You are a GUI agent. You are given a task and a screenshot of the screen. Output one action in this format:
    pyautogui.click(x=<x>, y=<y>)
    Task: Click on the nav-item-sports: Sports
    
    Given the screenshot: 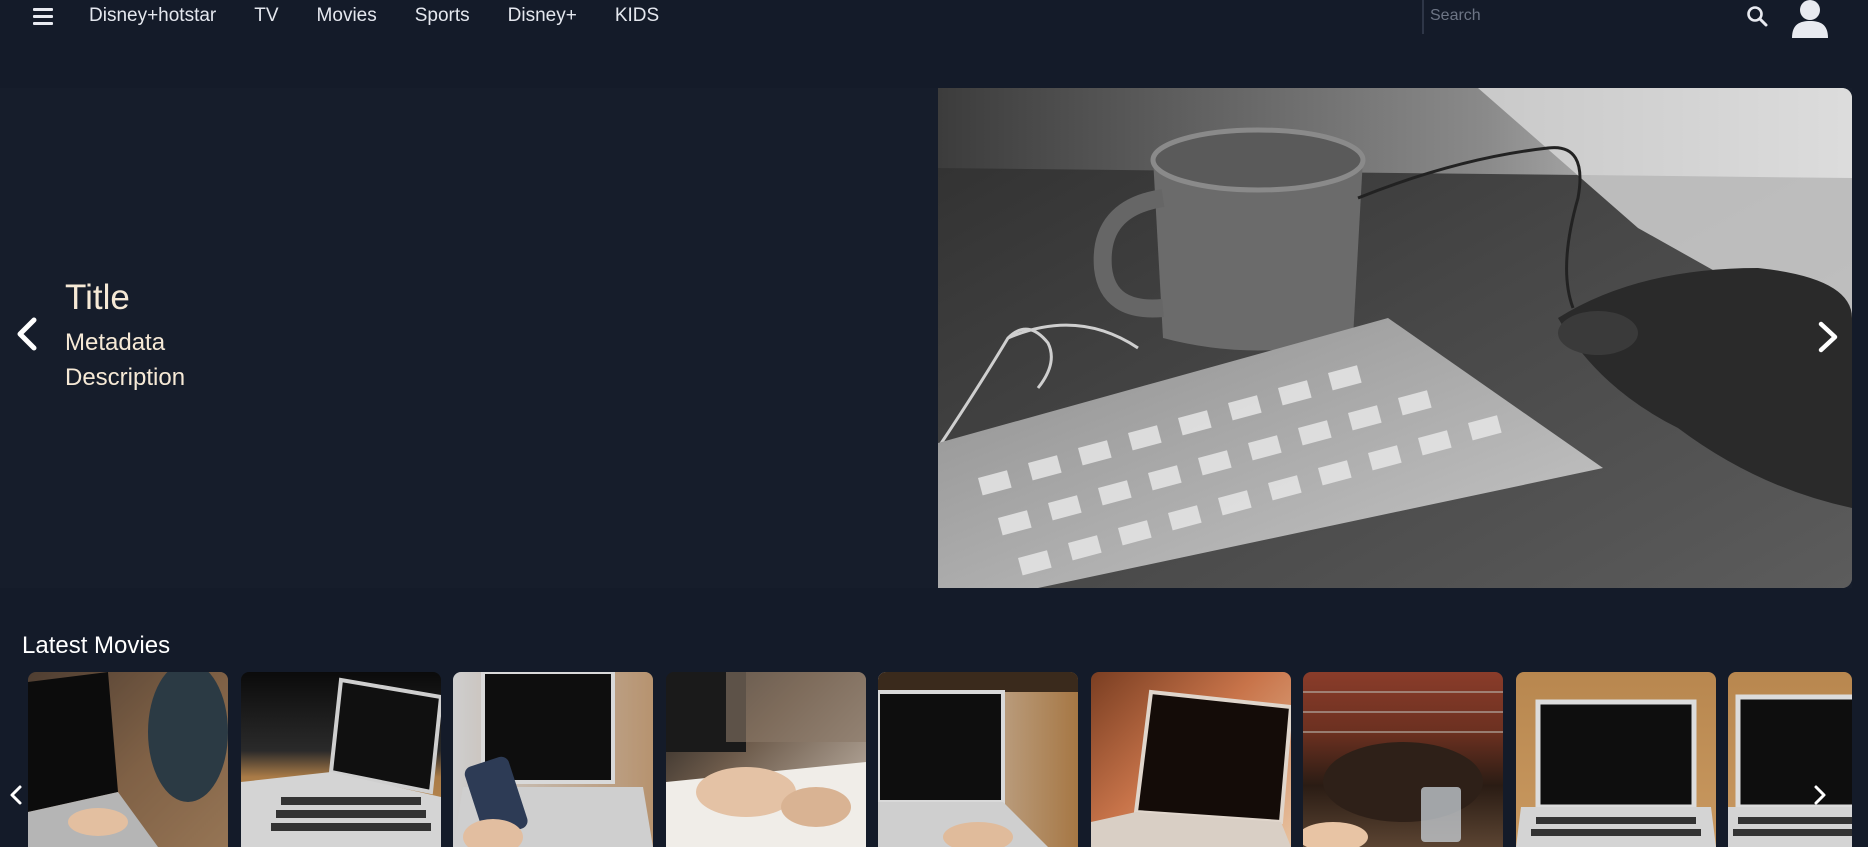 What is the action you would take?
    pyautogui.click(x=442, y=16)
    